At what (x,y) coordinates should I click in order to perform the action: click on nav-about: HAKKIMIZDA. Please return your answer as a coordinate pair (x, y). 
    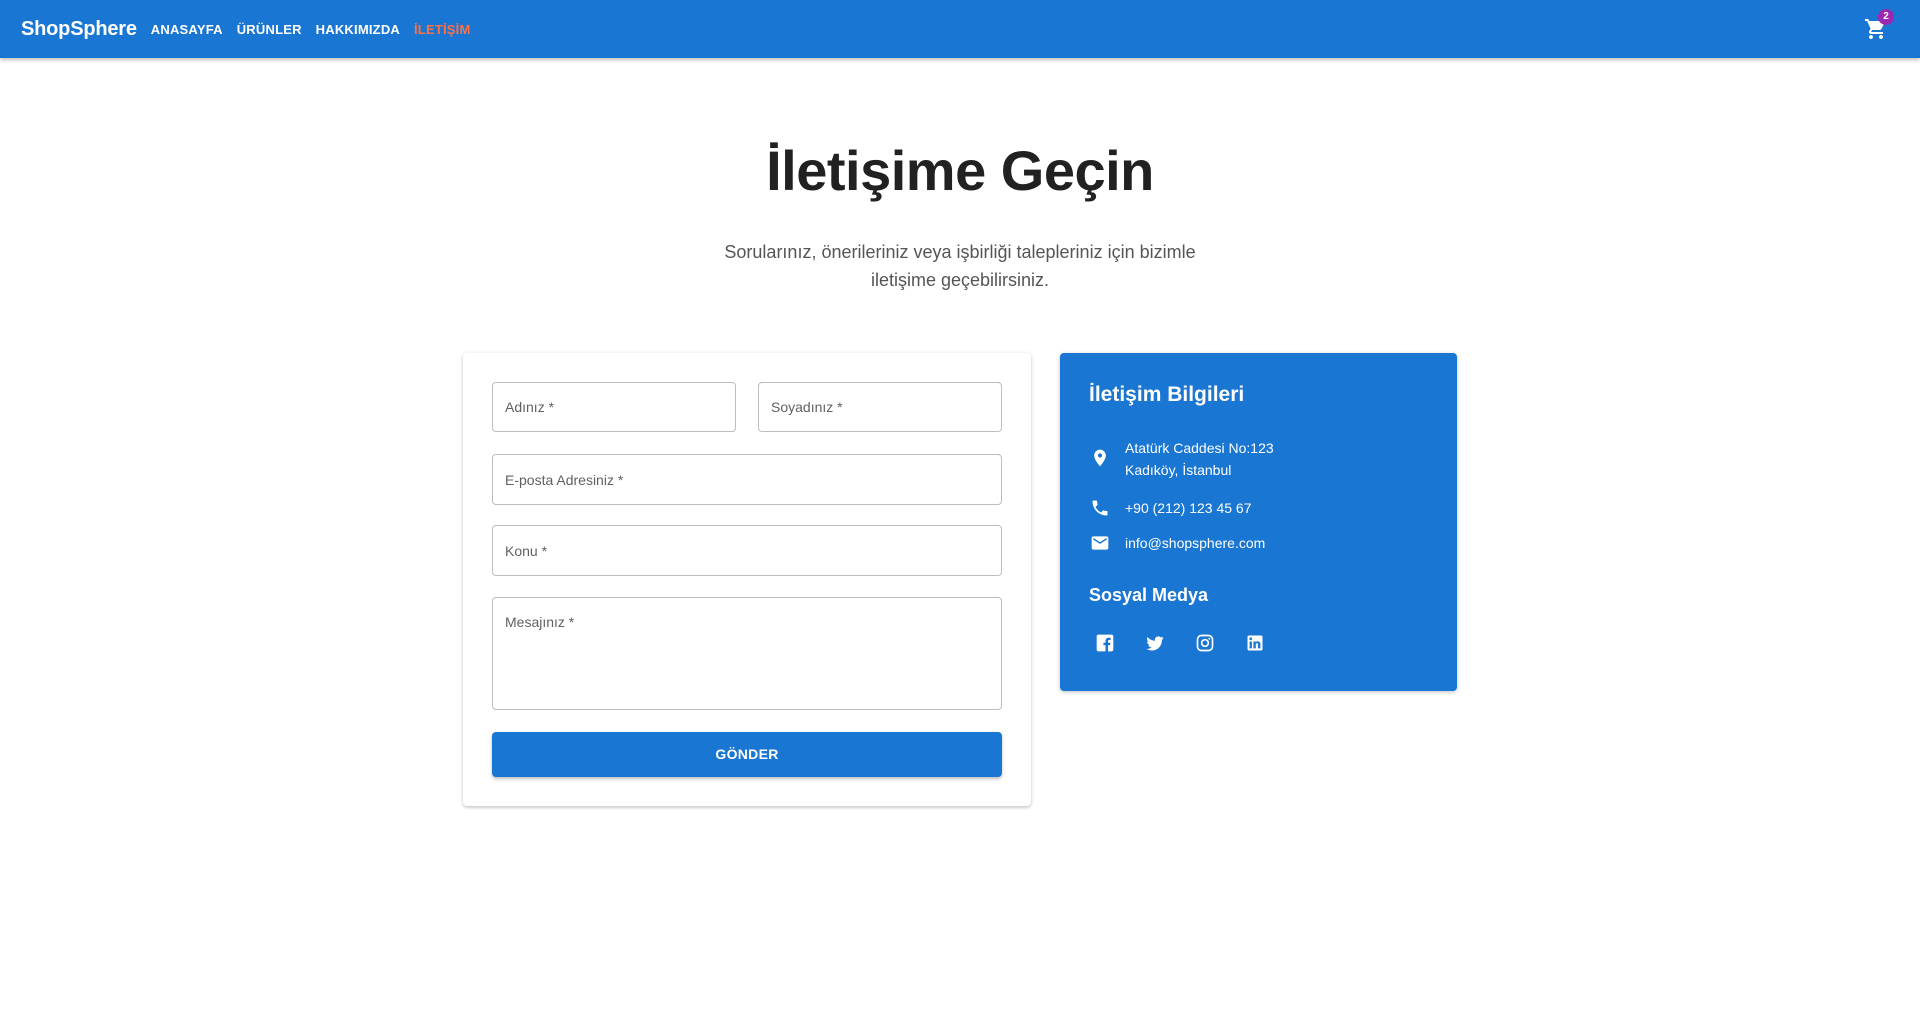
    Looking at the image, I should click on (358, 29).